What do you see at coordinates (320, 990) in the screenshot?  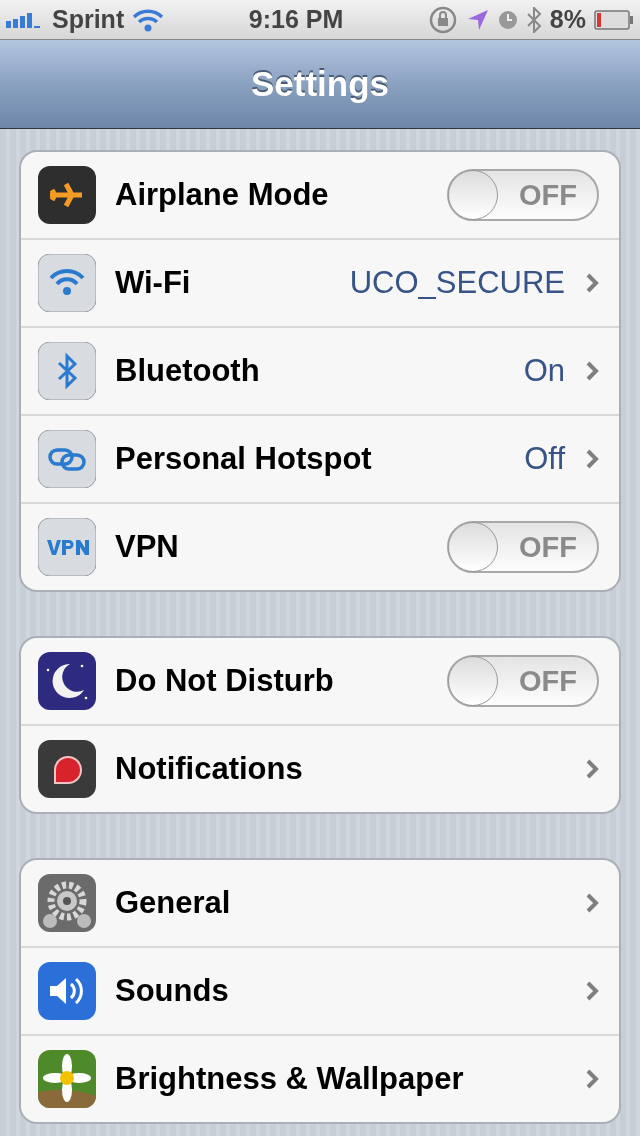 I see `settings-row: Sounds` at bounding box center [320, 990].